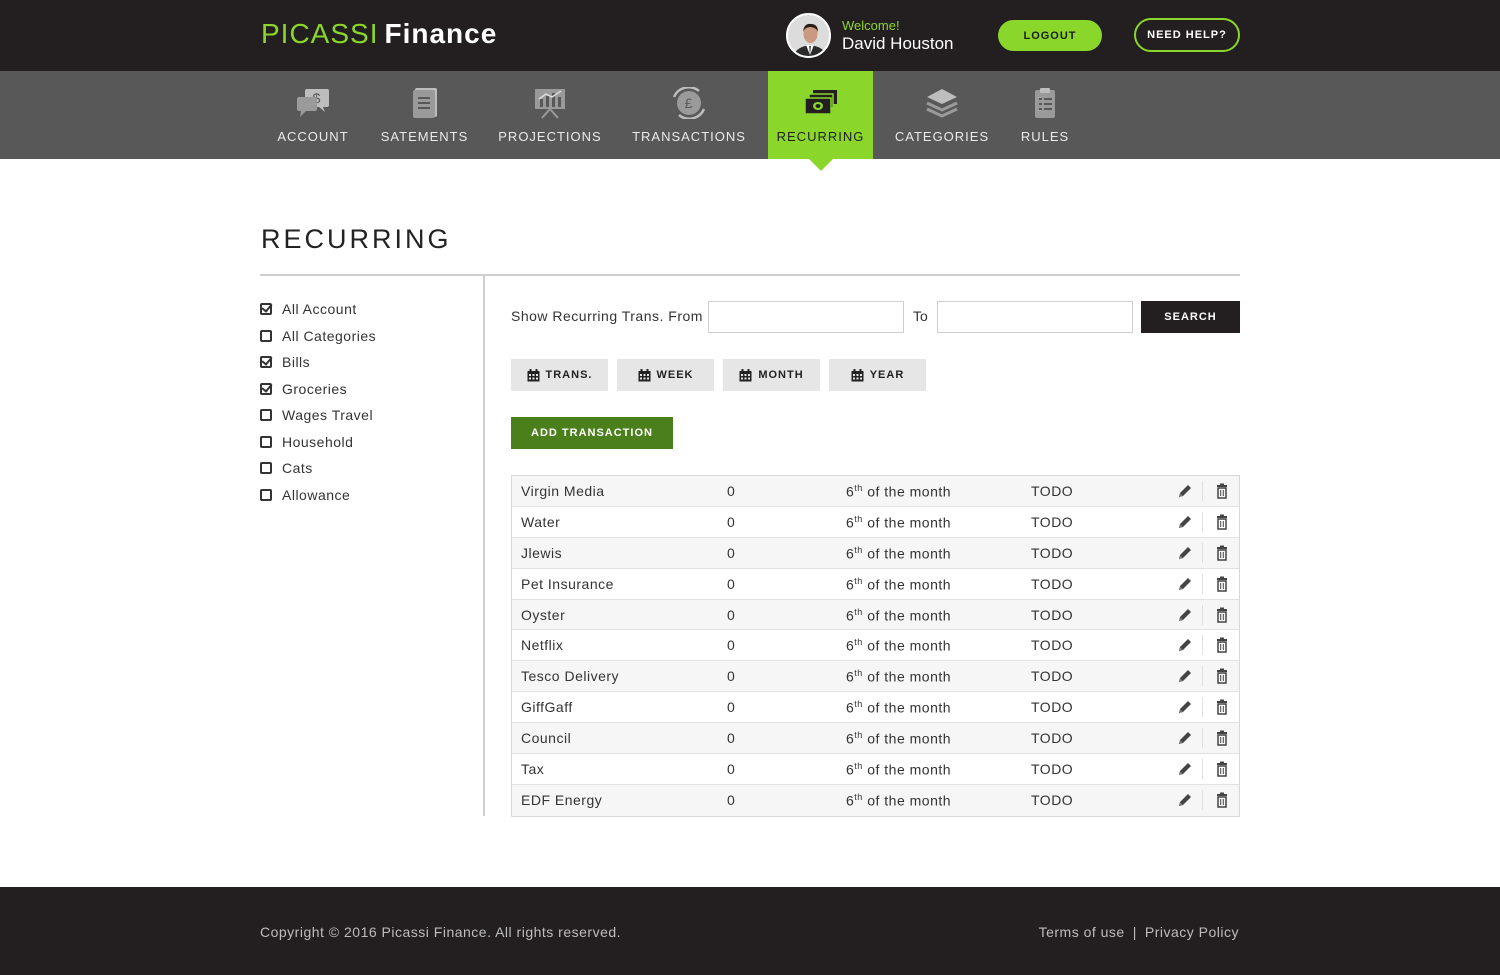 This screenshot has height=975, width=1500. Describe the element at coordinates (1192, 932) in the screenshot. I see `privacy-link: Privacy Policy` at that location.